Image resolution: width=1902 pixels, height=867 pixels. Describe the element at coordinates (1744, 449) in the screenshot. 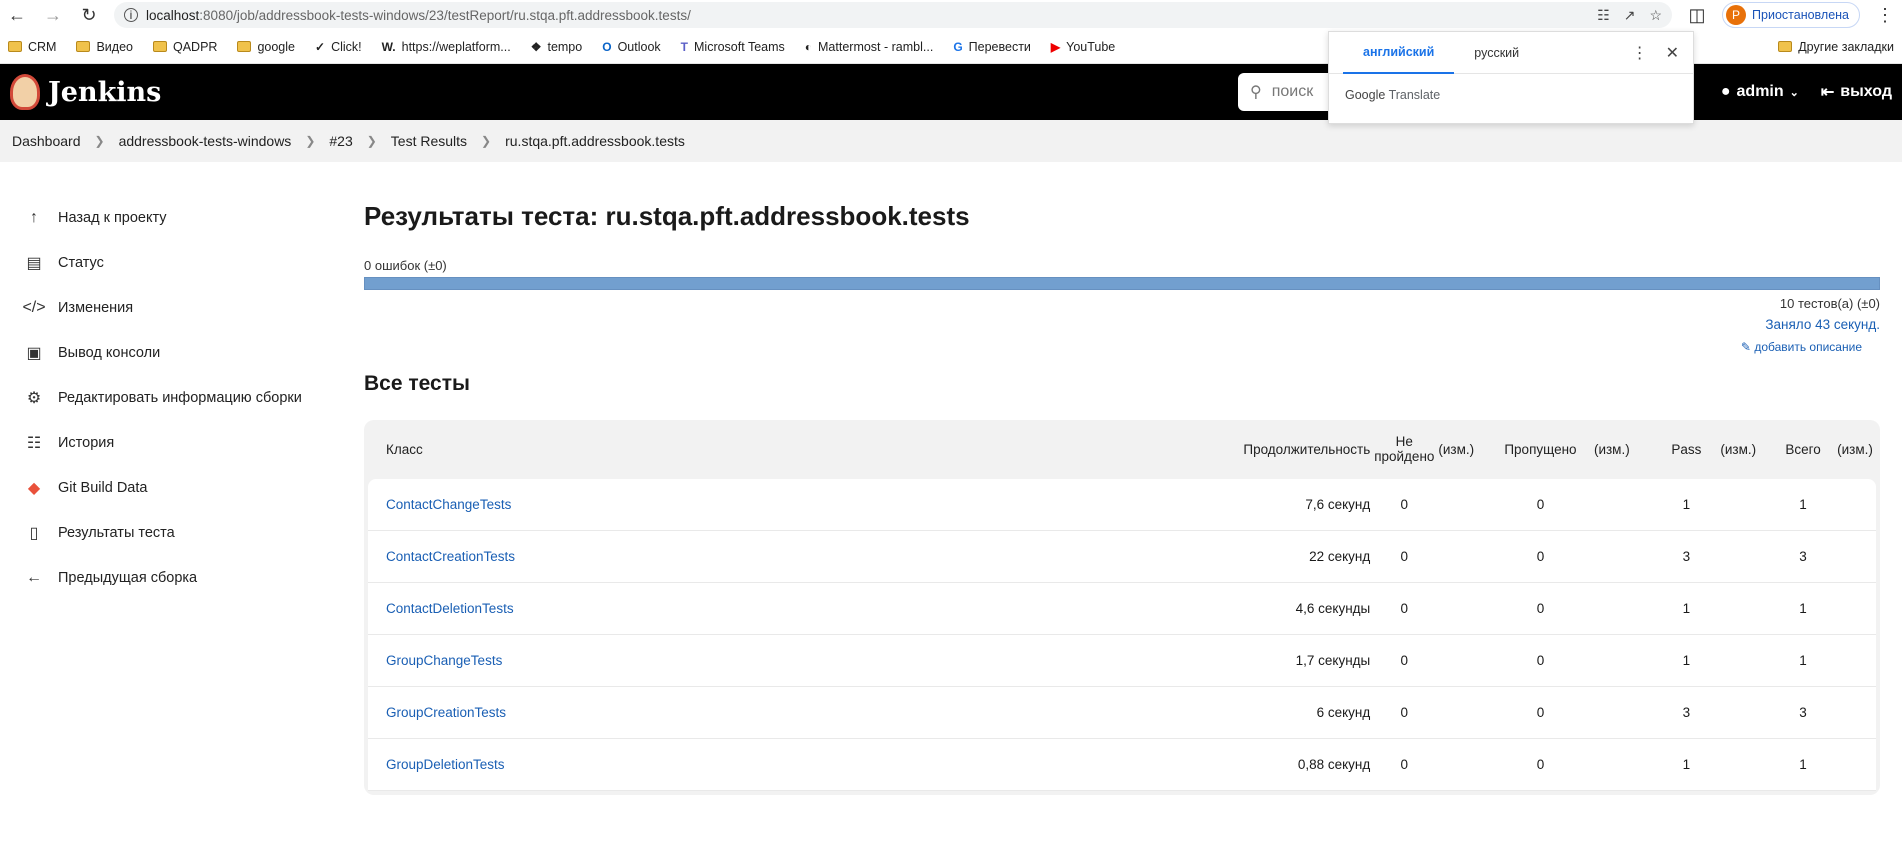

I see `col-pass-diff: (изм.)` at that location.